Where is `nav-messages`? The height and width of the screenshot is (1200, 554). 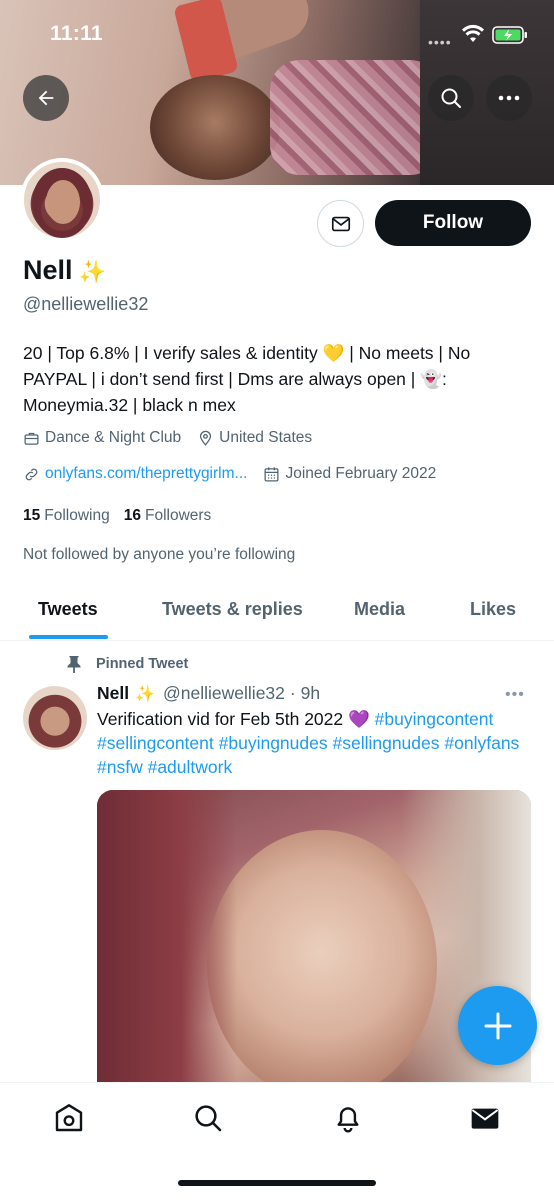 nav-messages is located at coordinates (485, 1118).